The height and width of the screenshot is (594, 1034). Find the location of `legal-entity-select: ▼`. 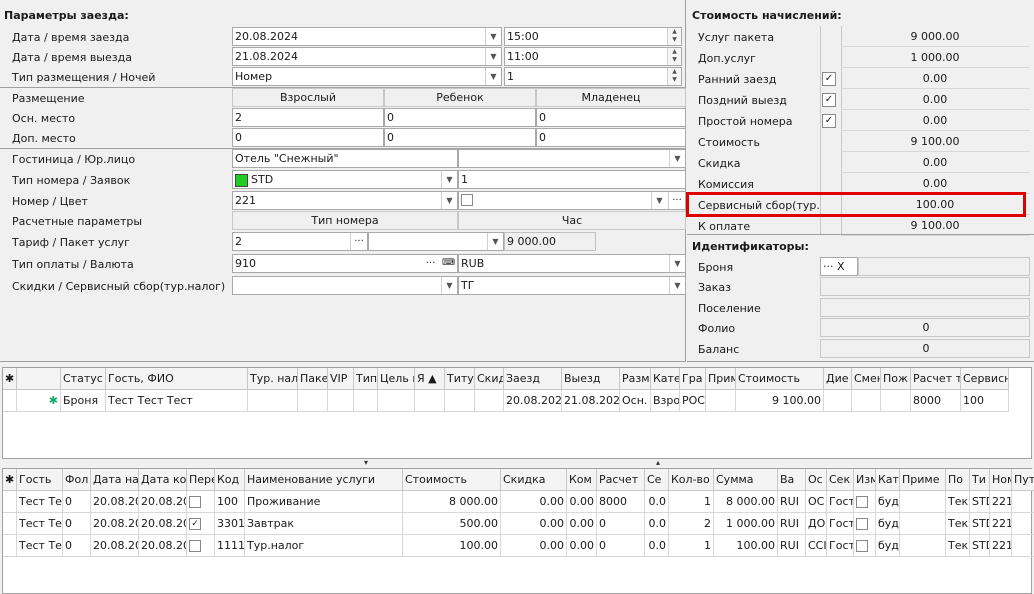

legal-entity-select: ▼ is located at coordinates (572, 158).